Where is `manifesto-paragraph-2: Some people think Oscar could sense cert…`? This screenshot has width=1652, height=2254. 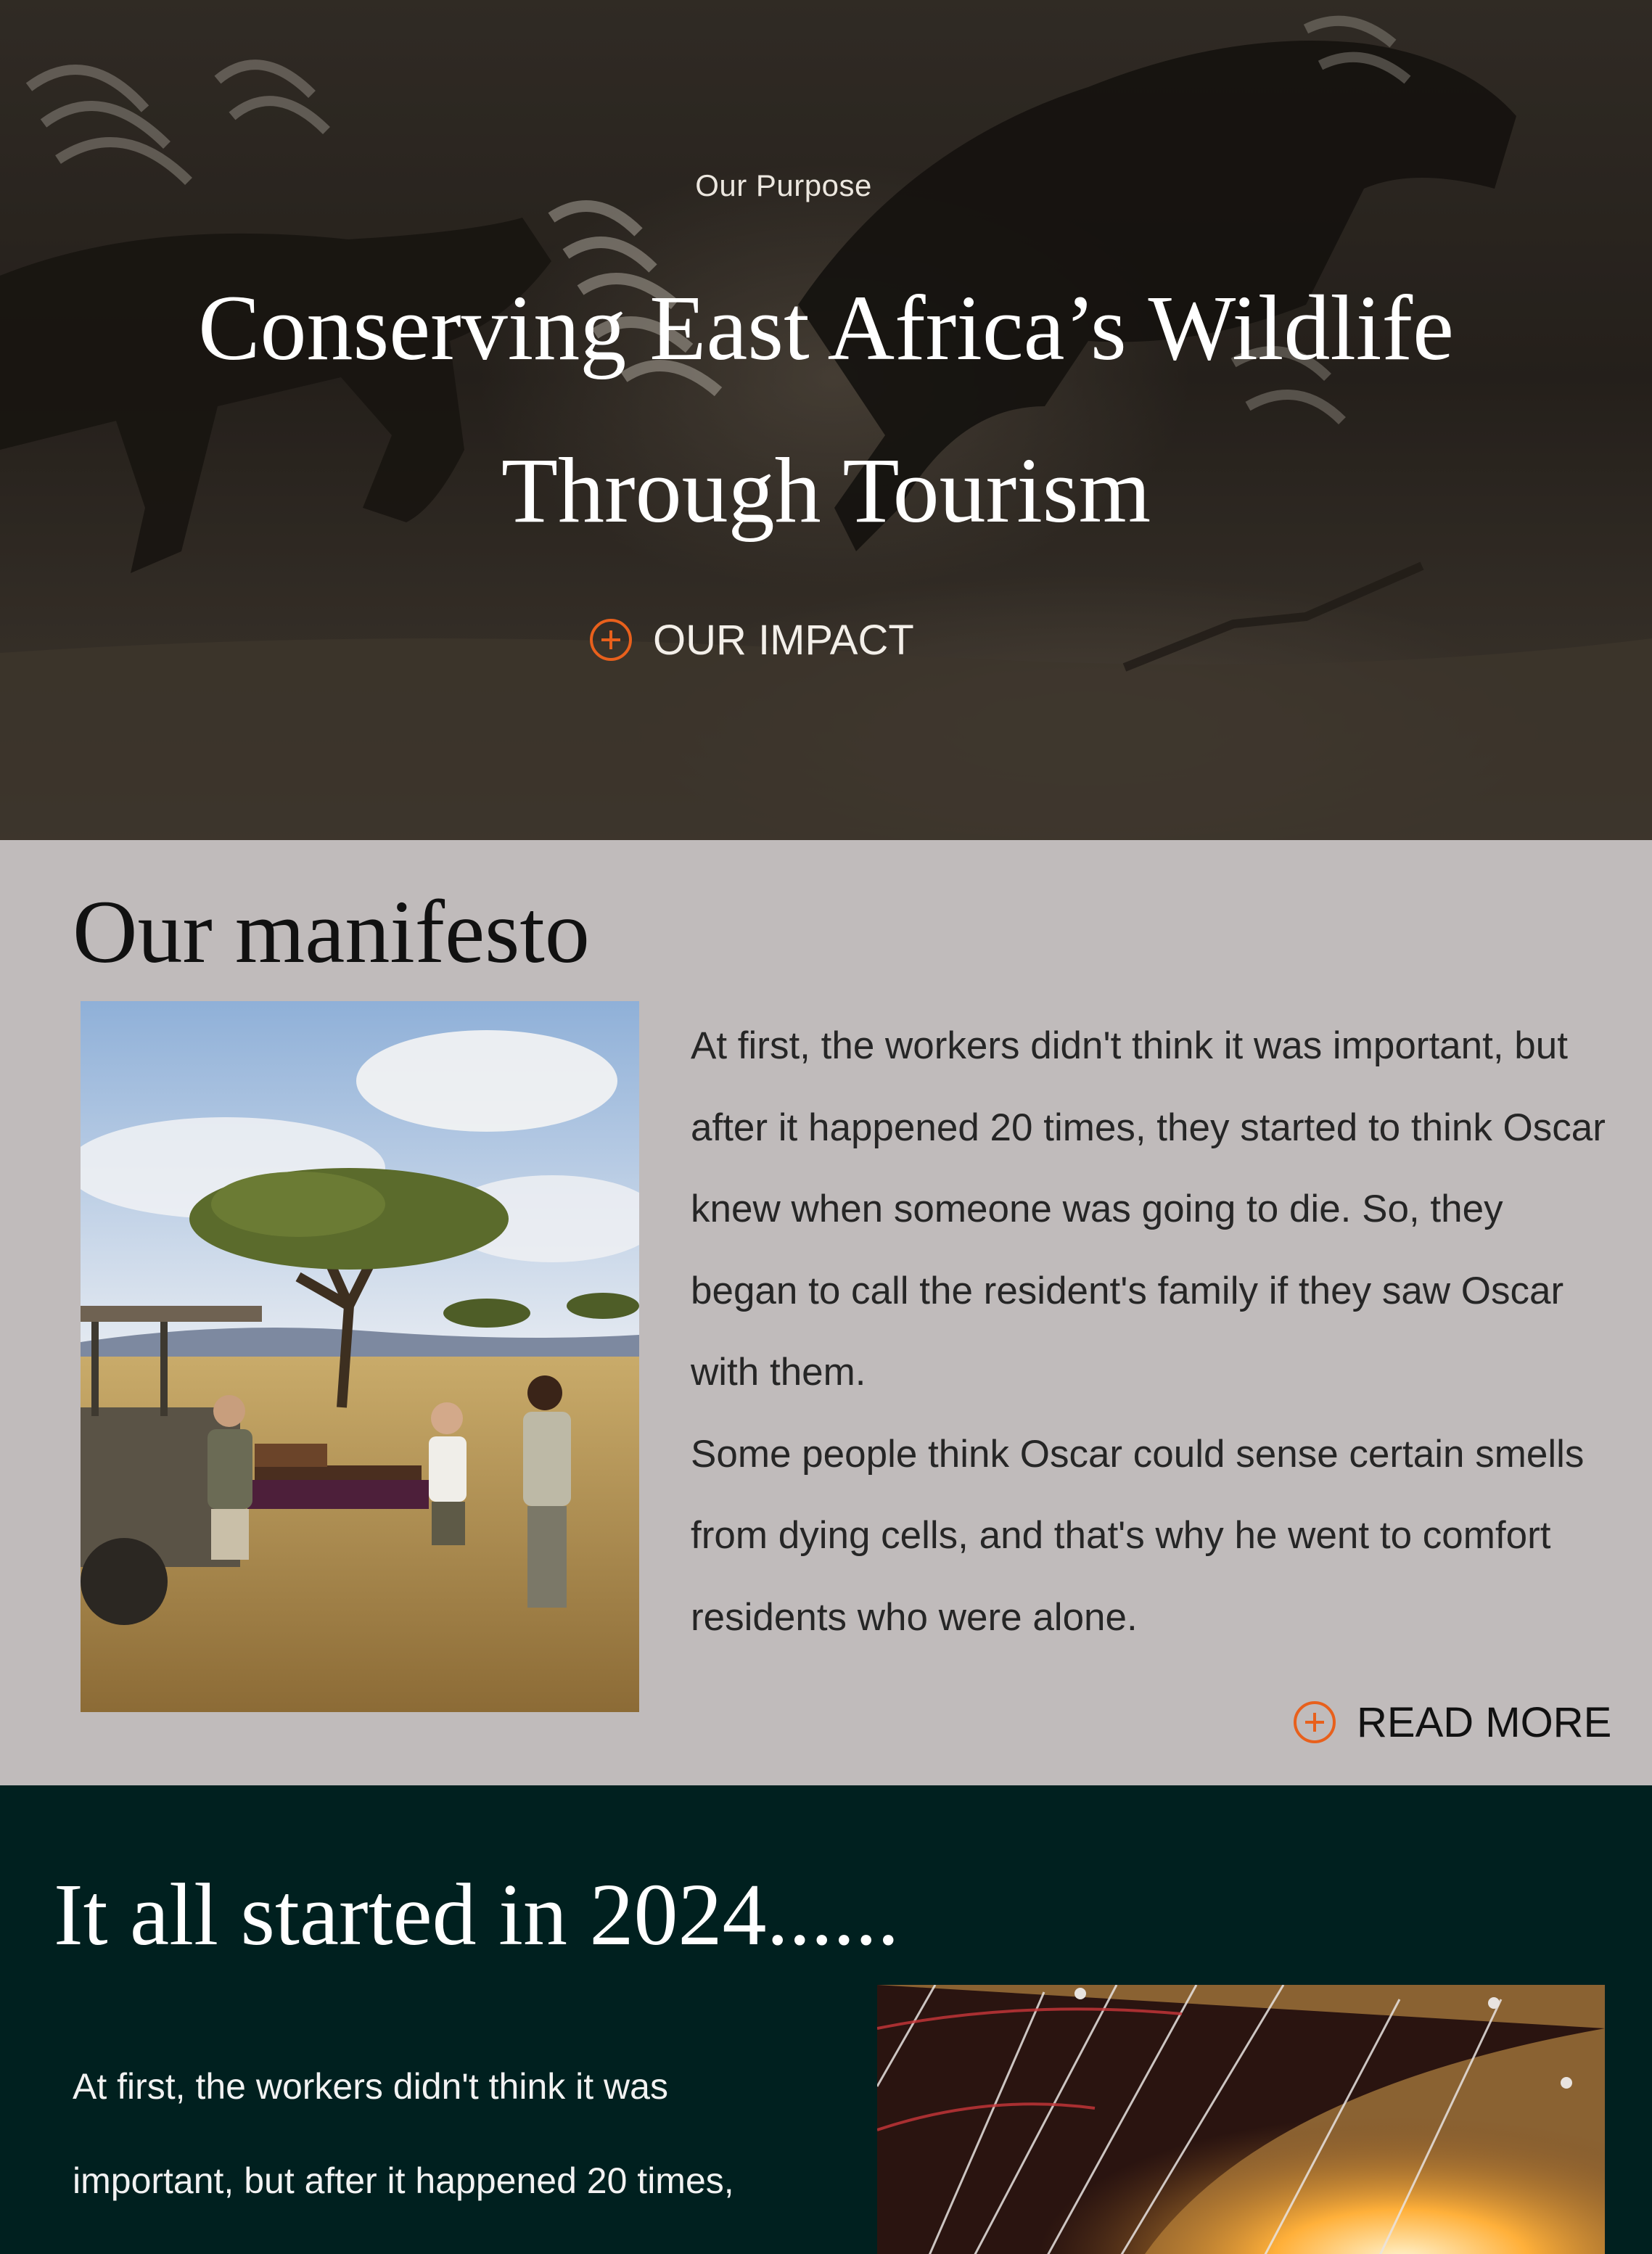 manifesto-paragraph-2: Some people think Oscar could sense cert… is located at coordinates (1138, 1535).